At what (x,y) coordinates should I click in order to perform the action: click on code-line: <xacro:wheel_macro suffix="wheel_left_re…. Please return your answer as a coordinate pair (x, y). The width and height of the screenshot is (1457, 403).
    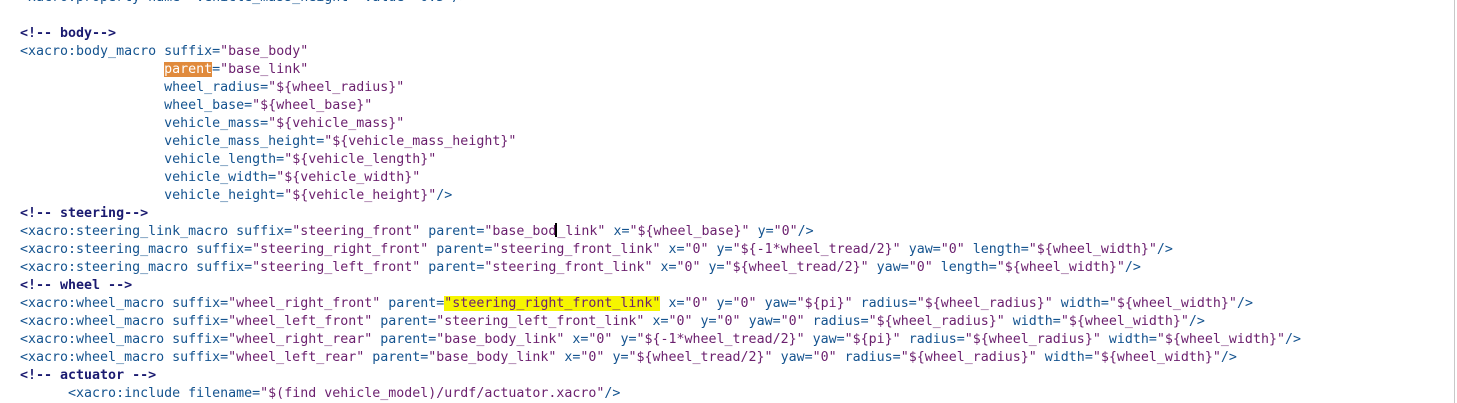
    Looking at the image, I should click on (660, 358).